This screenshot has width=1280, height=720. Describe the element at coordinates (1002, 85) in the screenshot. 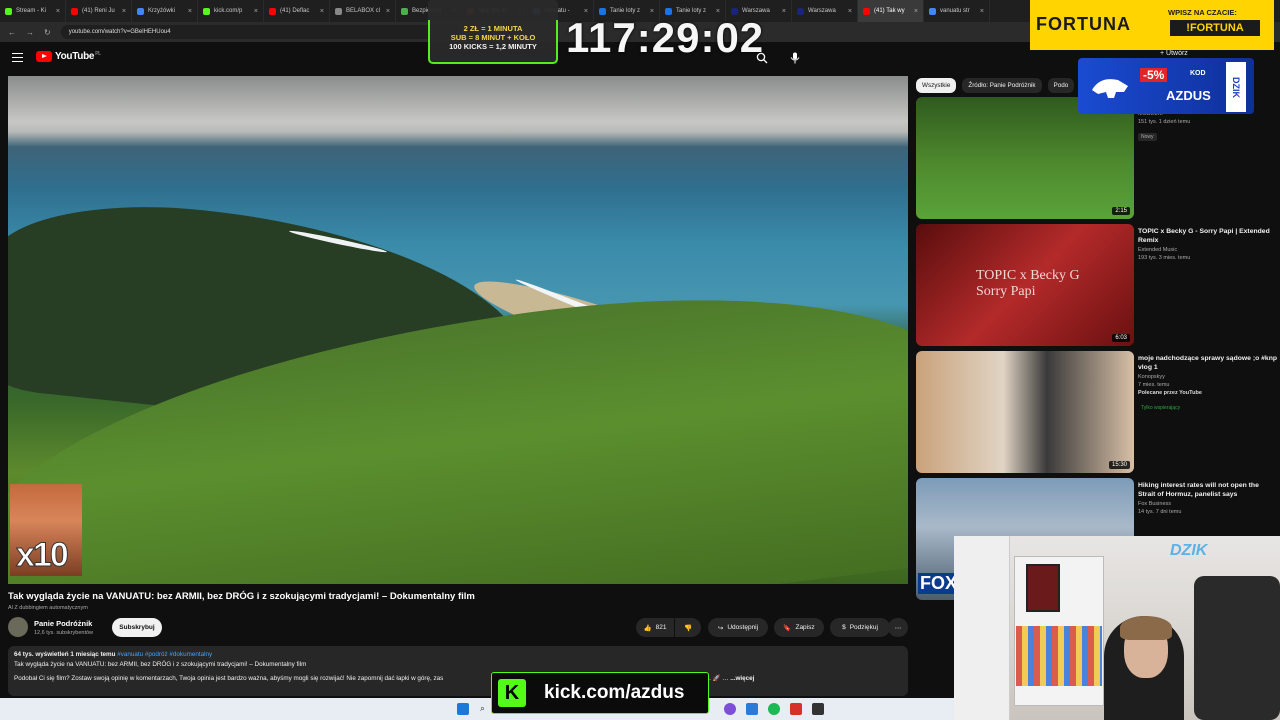

I see `chip-source-channel: Źródło: Panie Podróżnik` at that location.